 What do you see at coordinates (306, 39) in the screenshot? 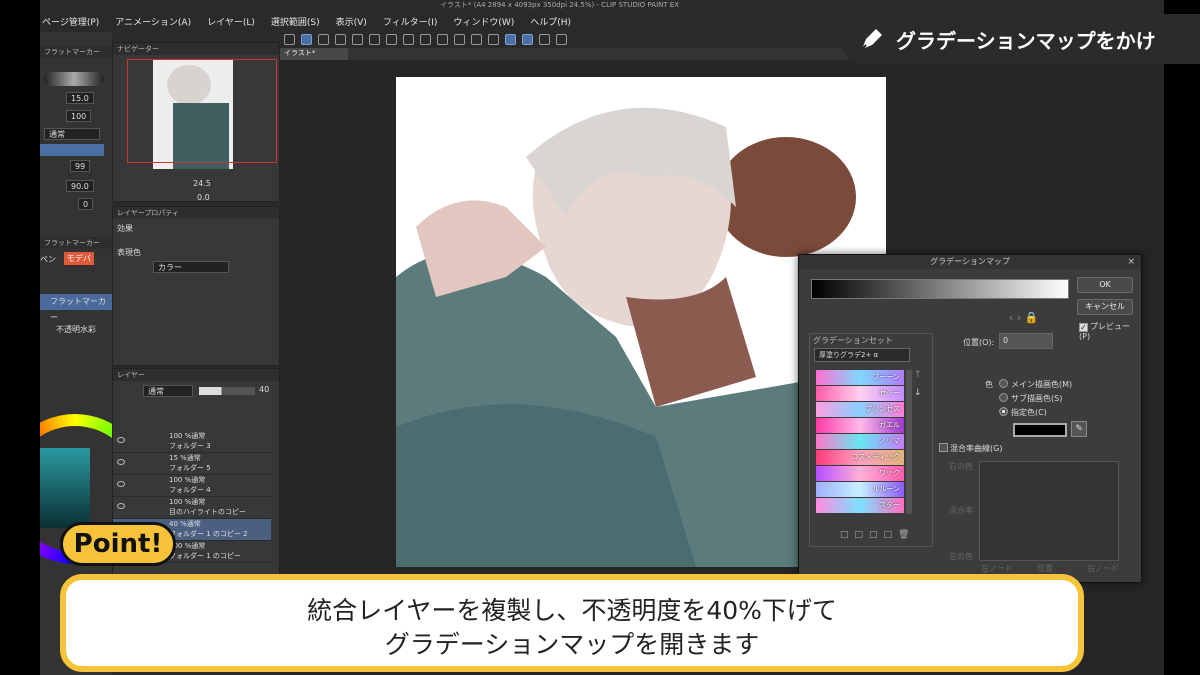
I see `brush-tool-icon` at bounding box center [306, 39].